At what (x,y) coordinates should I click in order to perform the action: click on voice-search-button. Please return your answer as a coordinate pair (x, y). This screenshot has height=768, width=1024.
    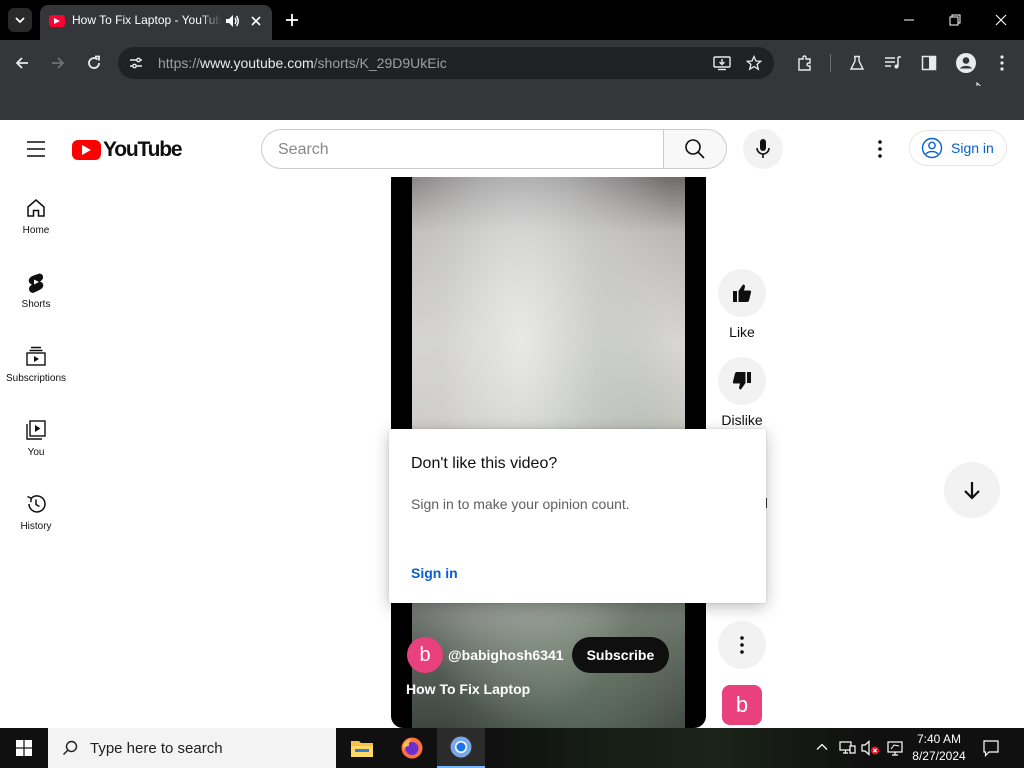
    Looking at the image, I should click on (763, 149).